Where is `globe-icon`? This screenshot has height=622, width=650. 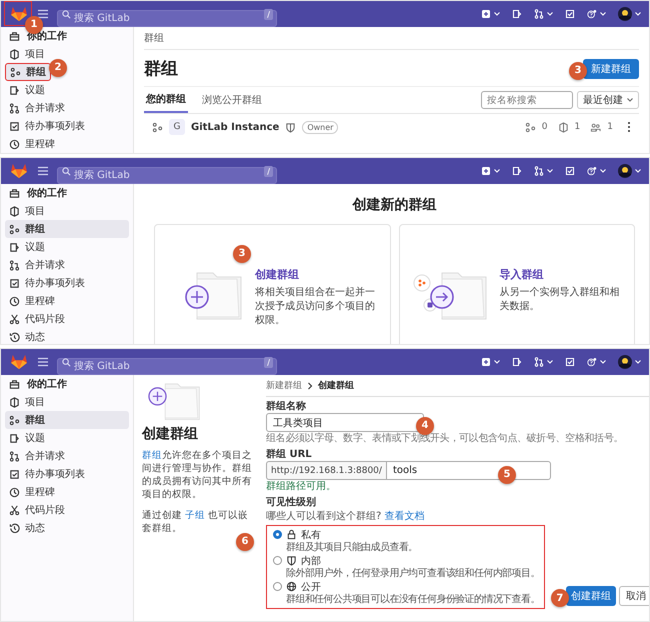
globe-icon is located at coordinates (291, 586).